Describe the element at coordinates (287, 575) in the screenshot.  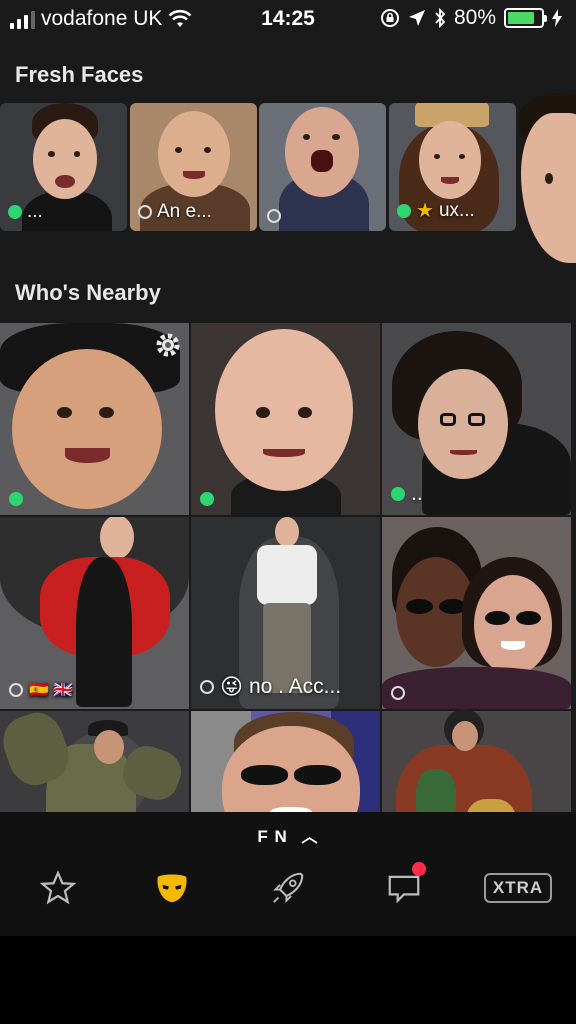
I see `profile-photo-body` at that location.